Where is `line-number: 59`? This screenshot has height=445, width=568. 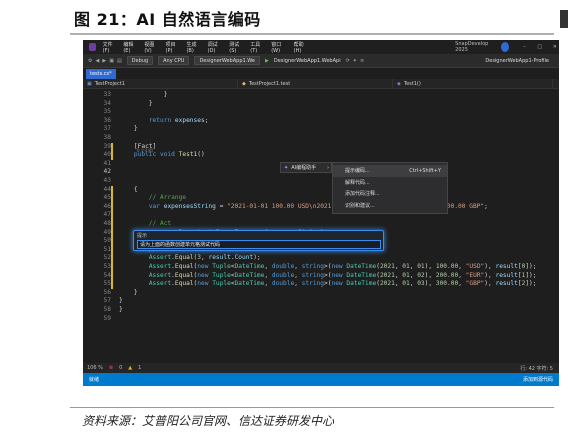
line-number: 59 is located at coordinates (107, 318).